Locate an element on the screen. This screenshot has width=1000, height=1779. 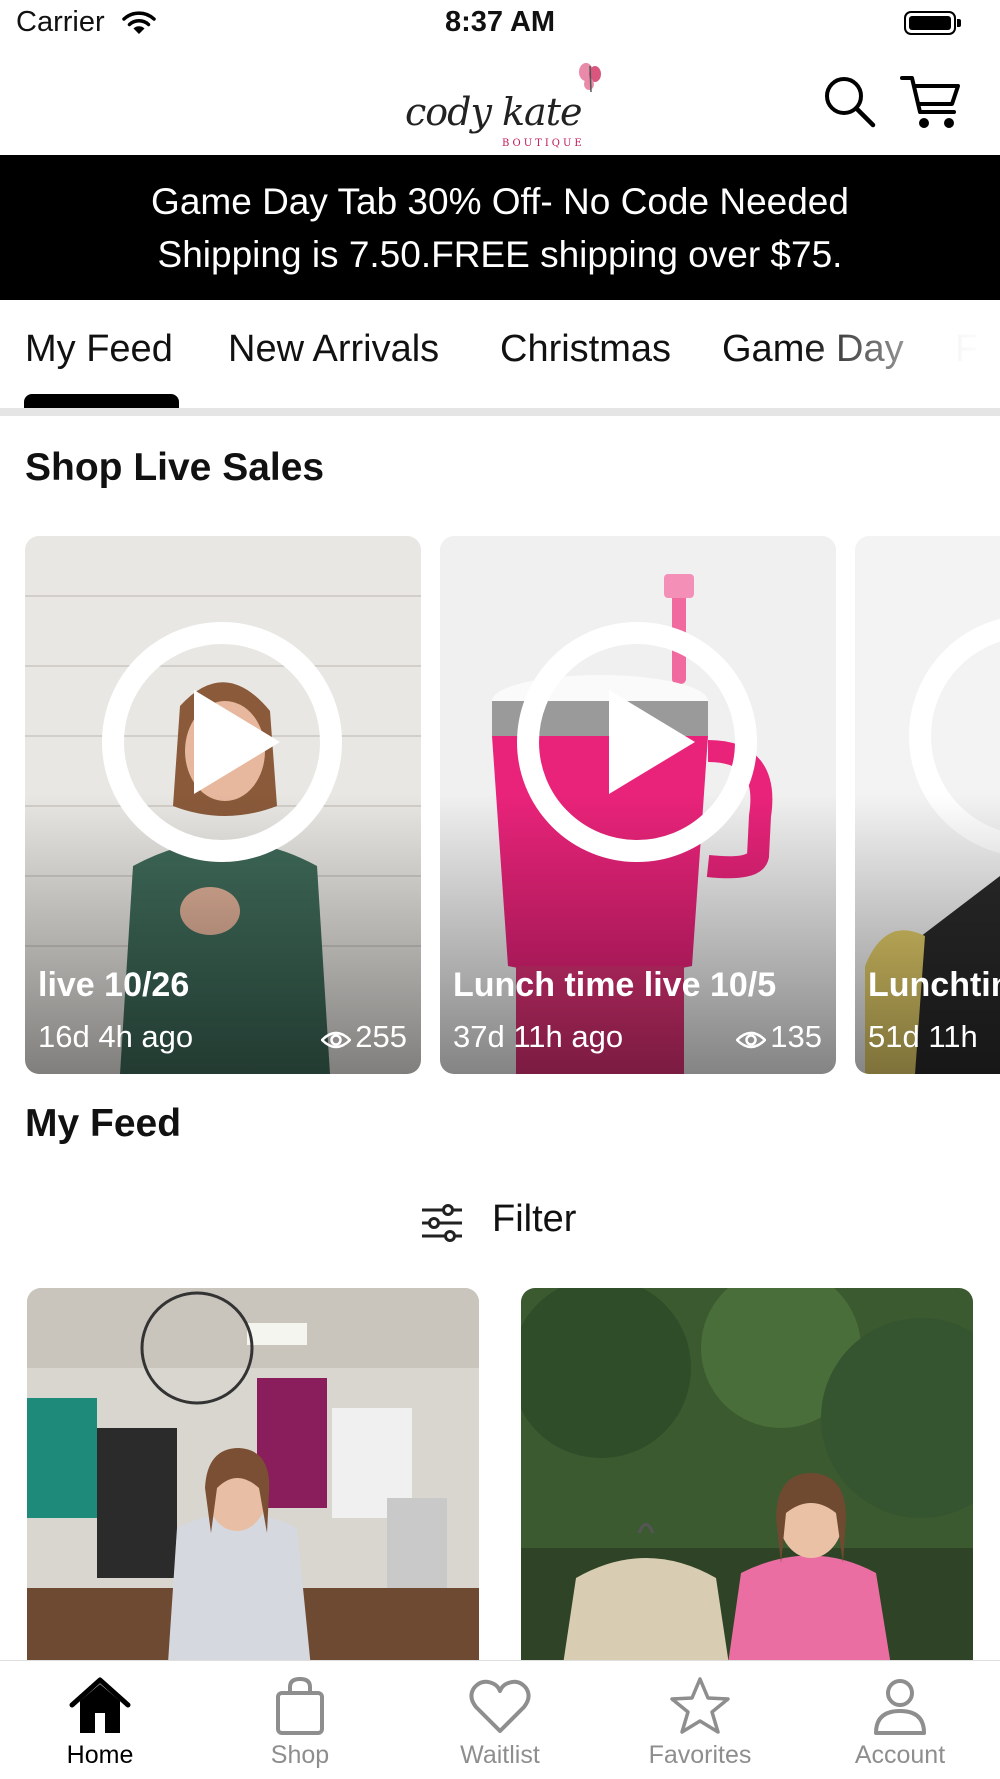
search-icon is located at coordinates (850, 102).